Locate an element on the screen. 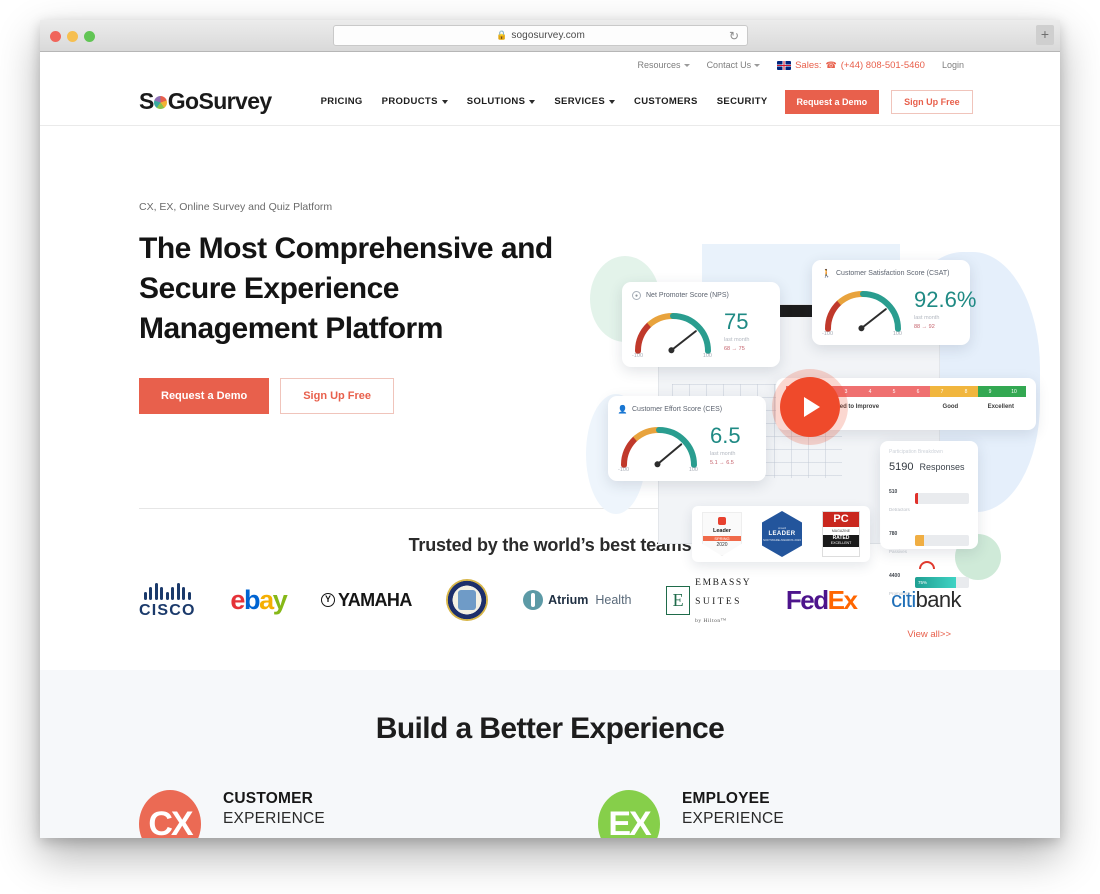 The height and width of the screenshot is (894, 1100). cisco-logo: CISCO is located at coordinates (167, 600).